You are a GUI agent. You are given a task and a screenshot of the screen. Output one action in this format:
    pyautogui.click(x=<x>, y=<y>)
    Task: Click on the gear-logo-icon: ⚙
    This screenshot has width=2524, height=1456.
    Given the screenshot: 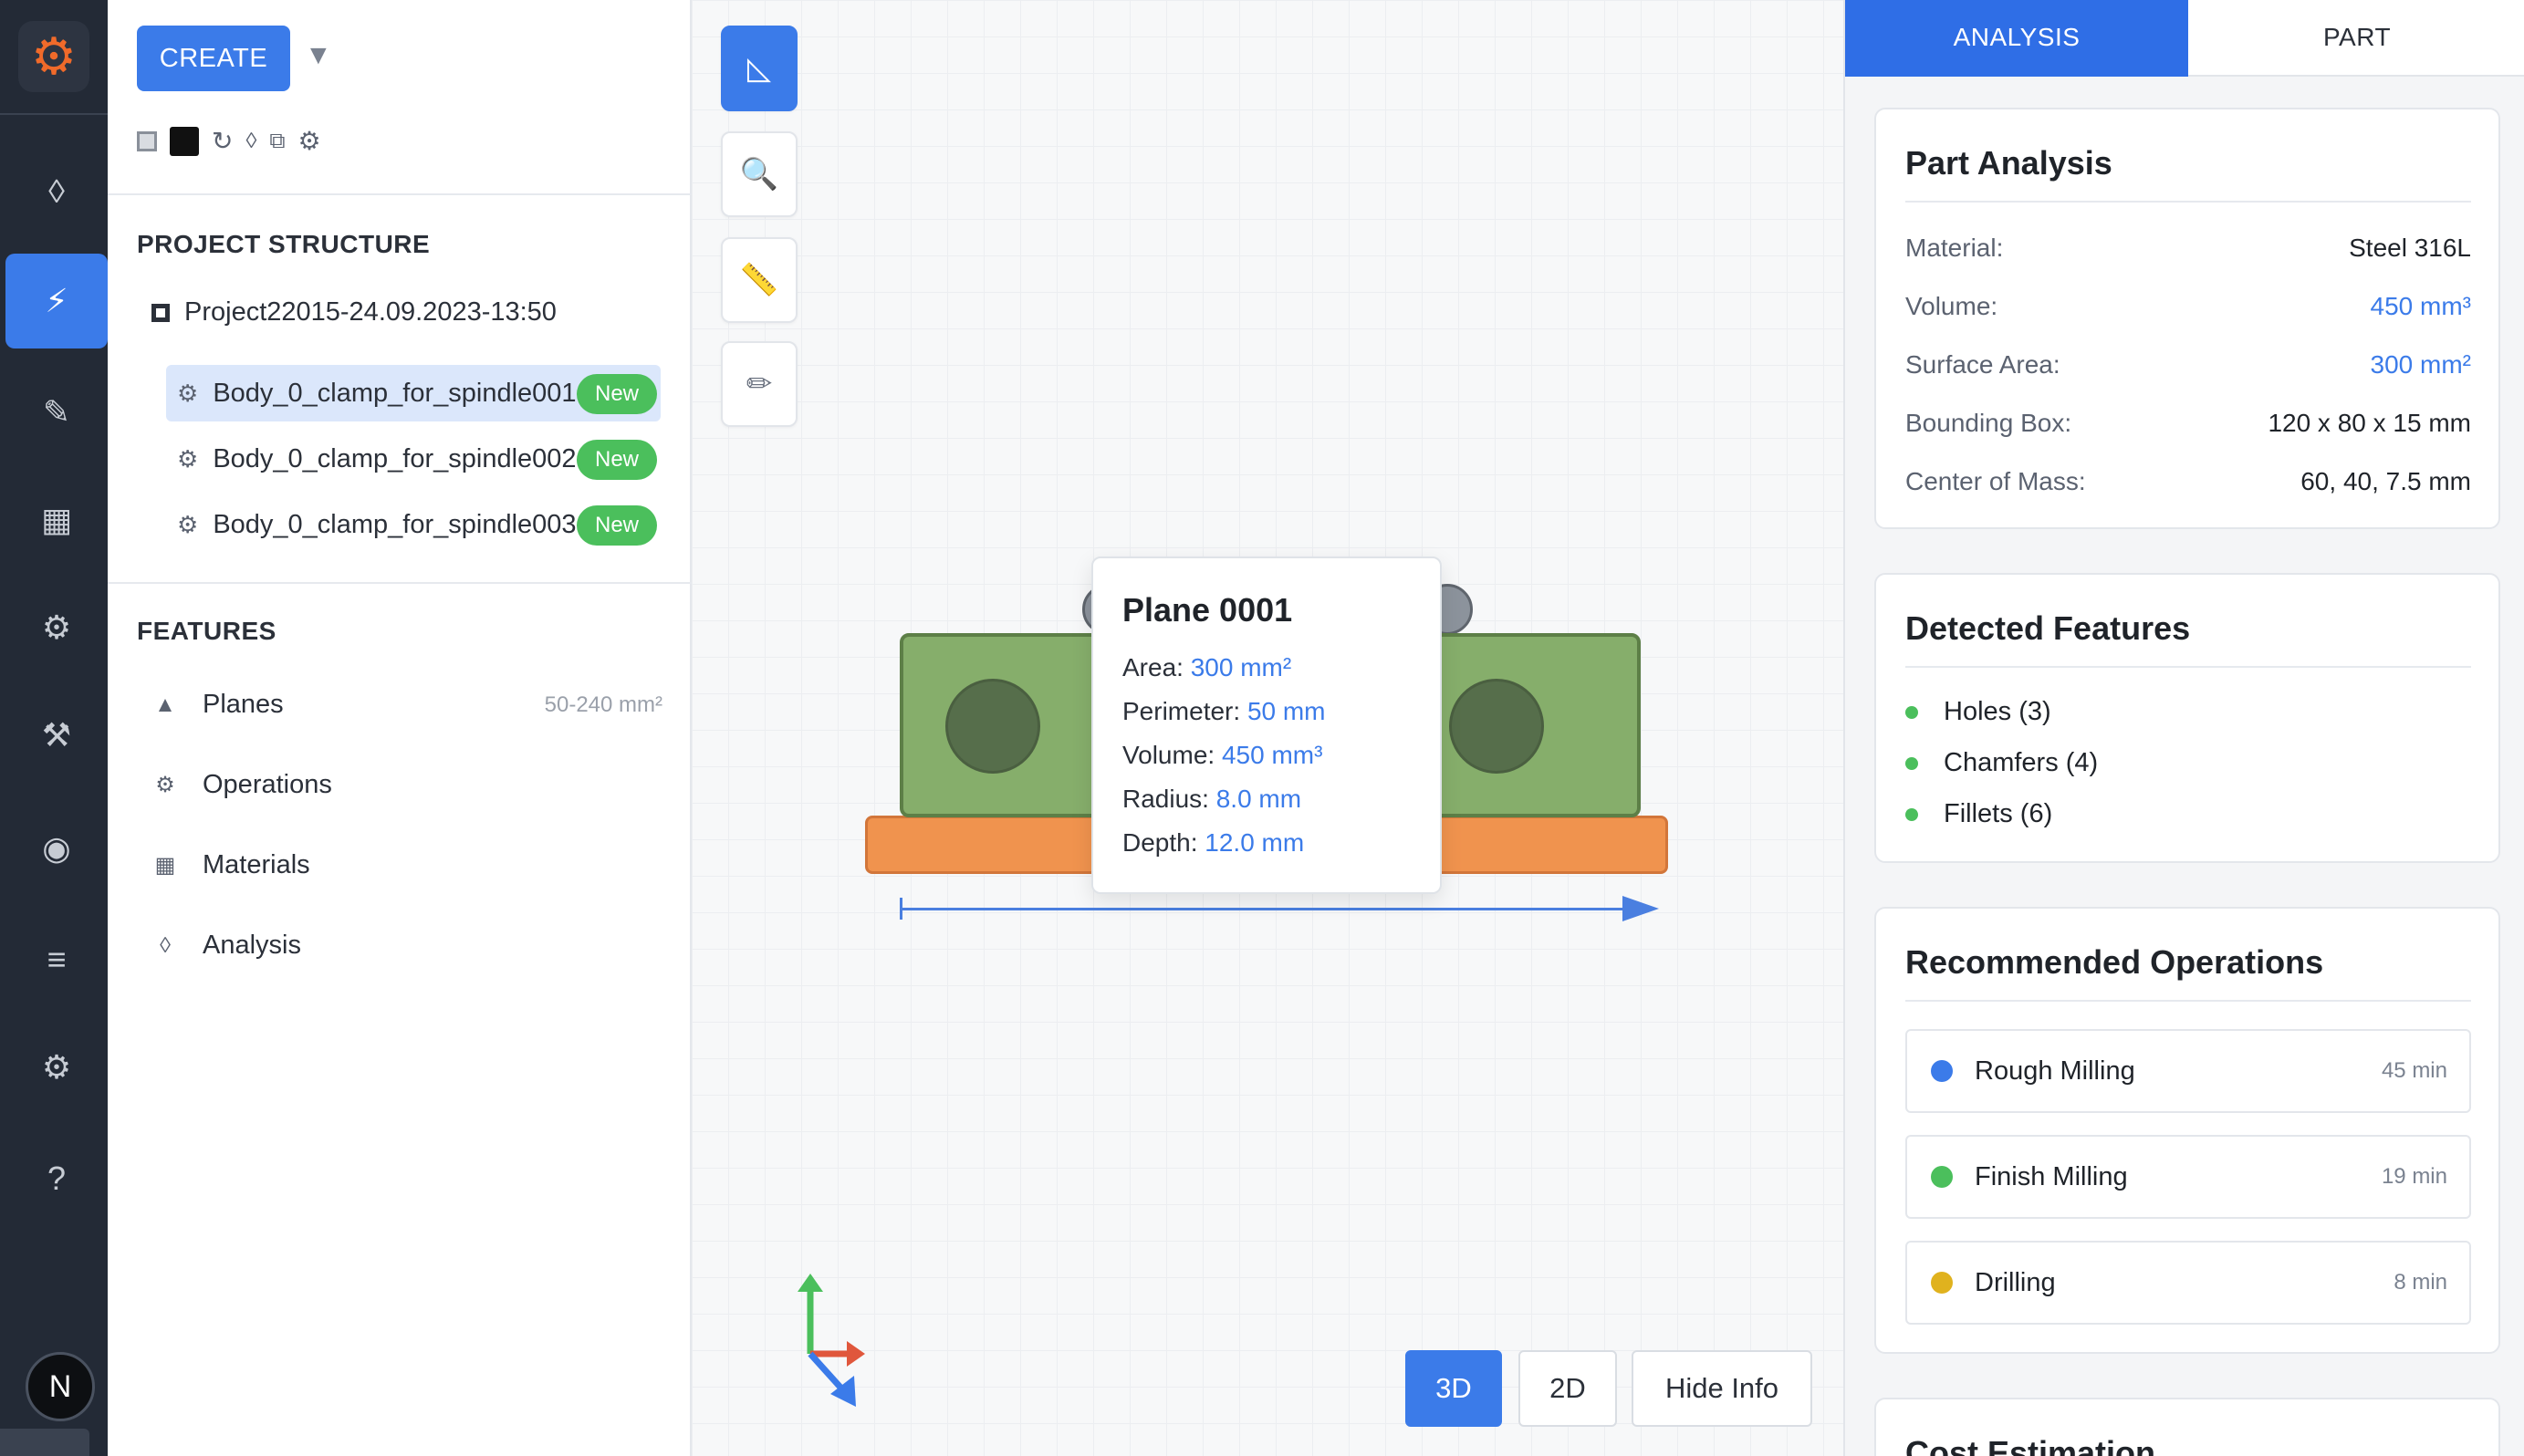 What is the action you would take?
    pyautogui.click(x=53, y=56)
    